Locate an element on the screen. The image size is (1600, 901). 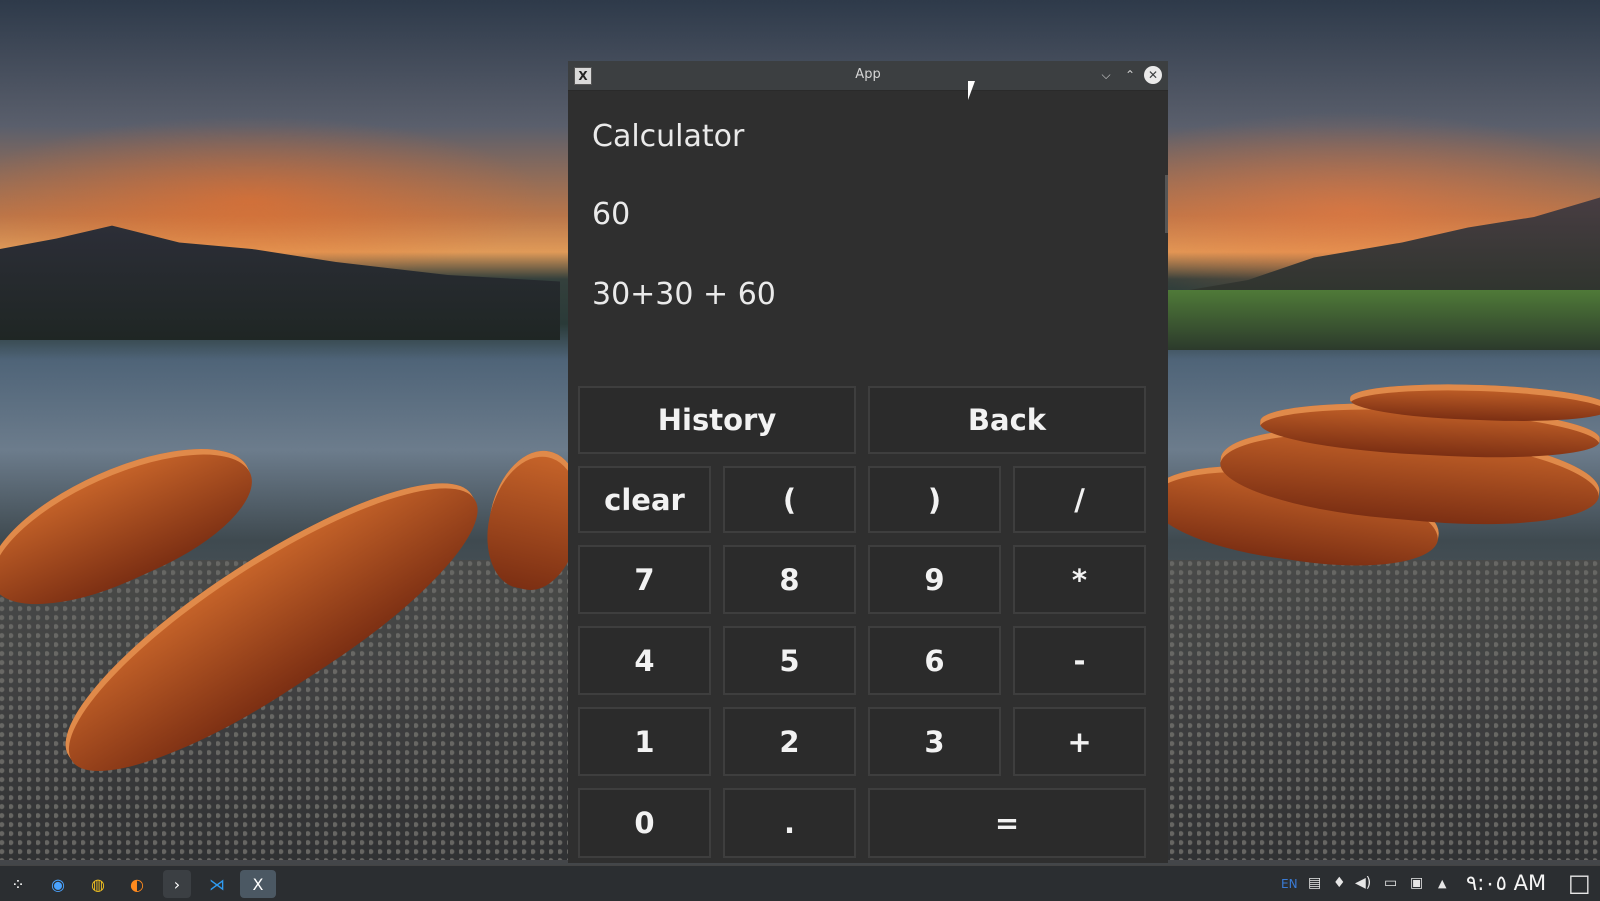
divide-button: / is located at coordinates (1079, 499).